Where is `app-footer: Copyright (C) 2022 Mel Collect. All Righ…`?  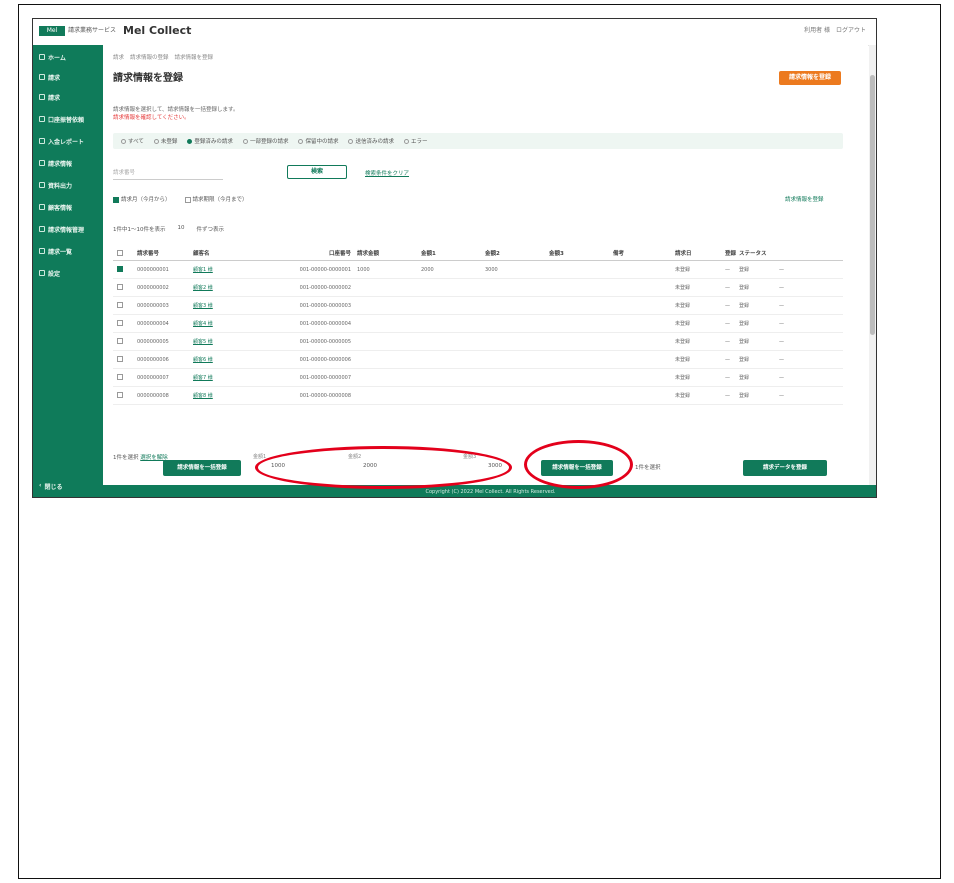
app-footer: Copyright (C) 2022 Mel Collect. All Righ… is located at coordinates (489, 491).